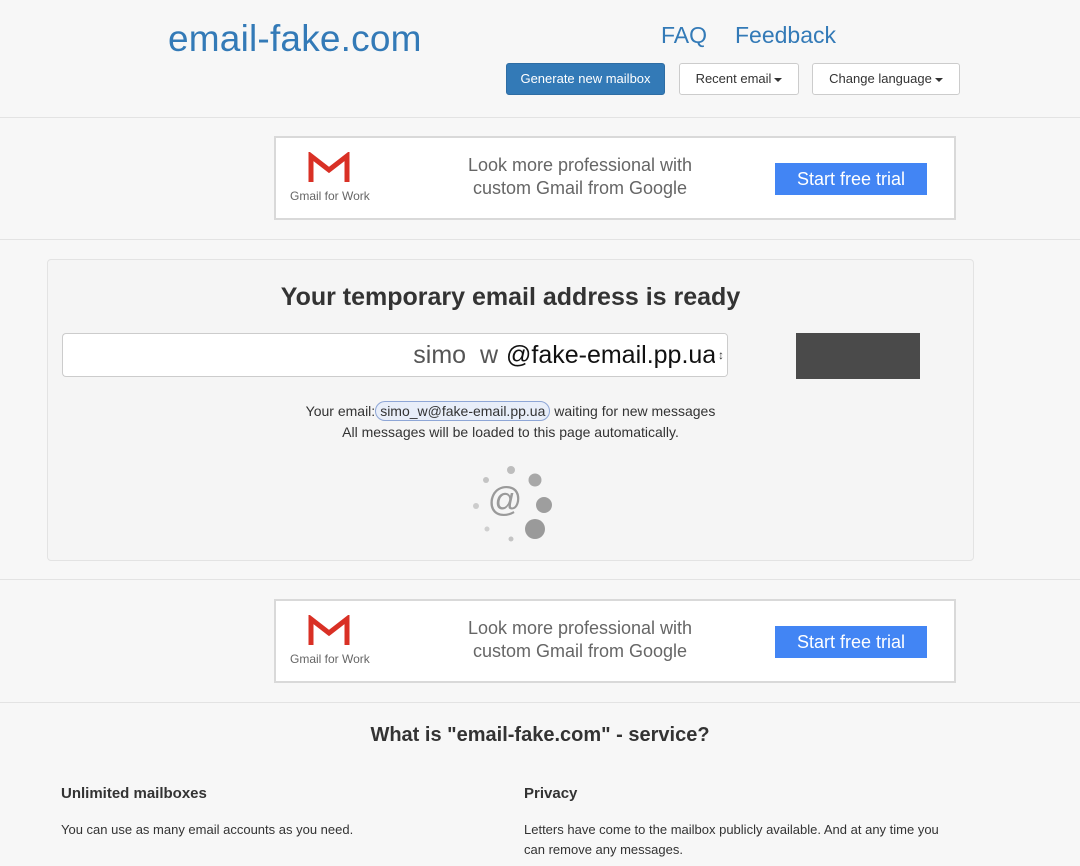 The height and width of the screenshot is (866, 1080). I want to click on redacted-block, so click(858, 356).